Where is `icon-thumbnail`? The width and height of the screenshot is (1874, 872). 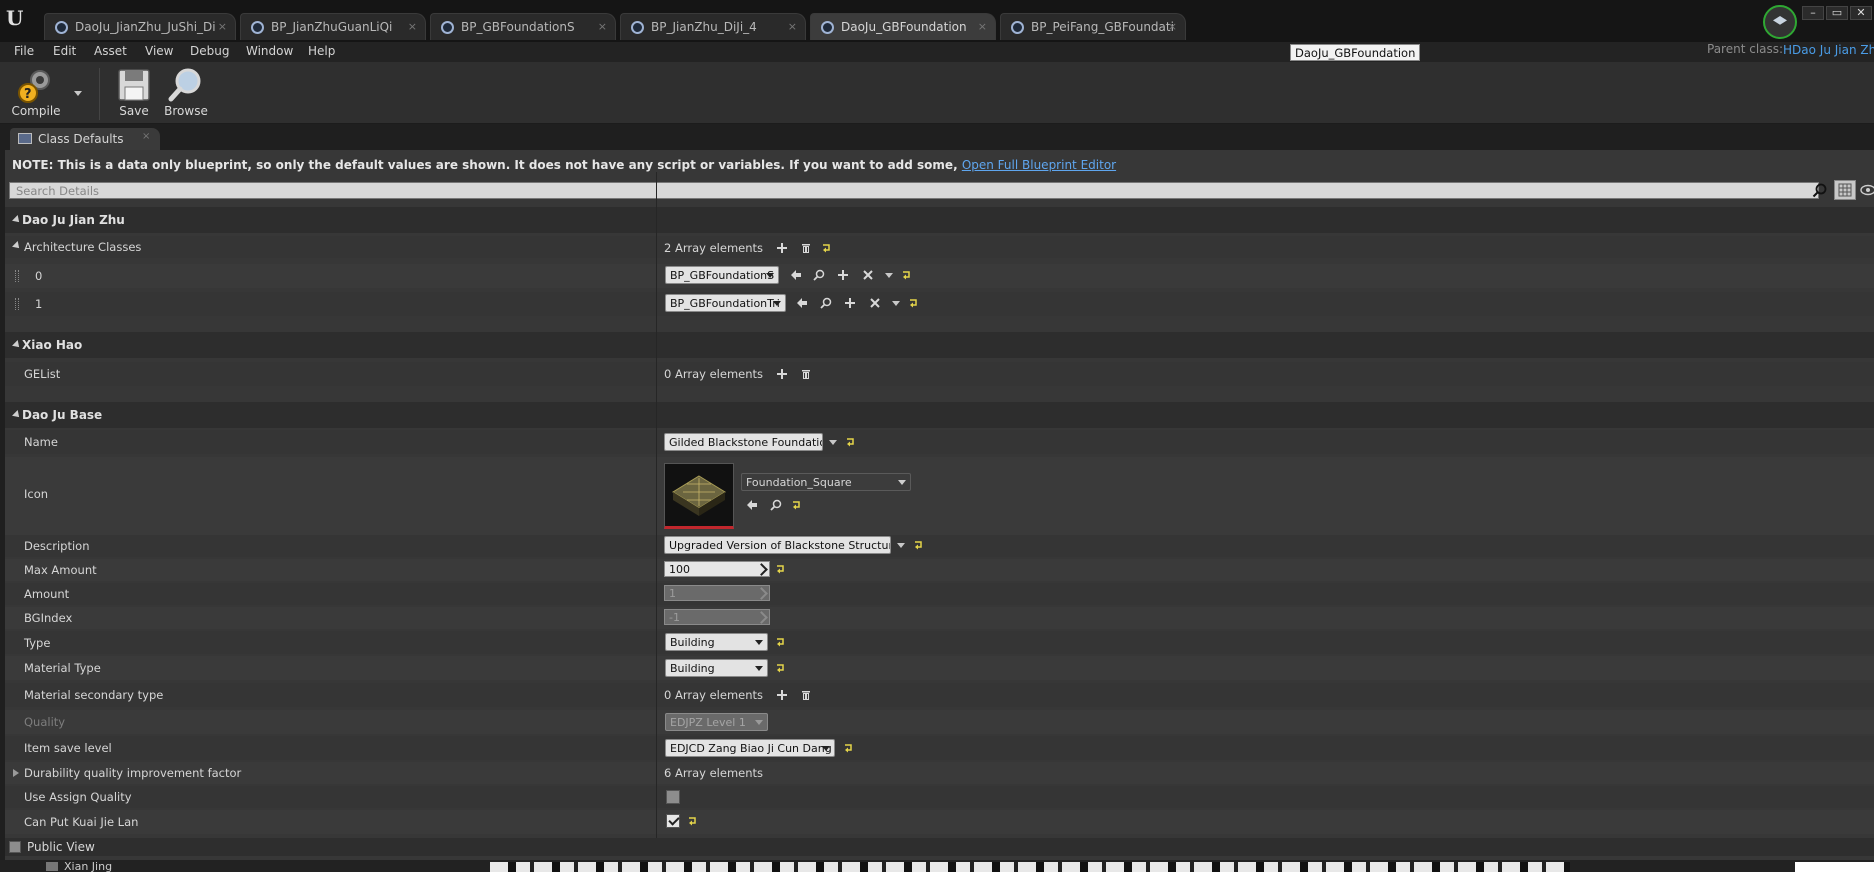 icon-thumbnail is located at coordinates (699, 496).